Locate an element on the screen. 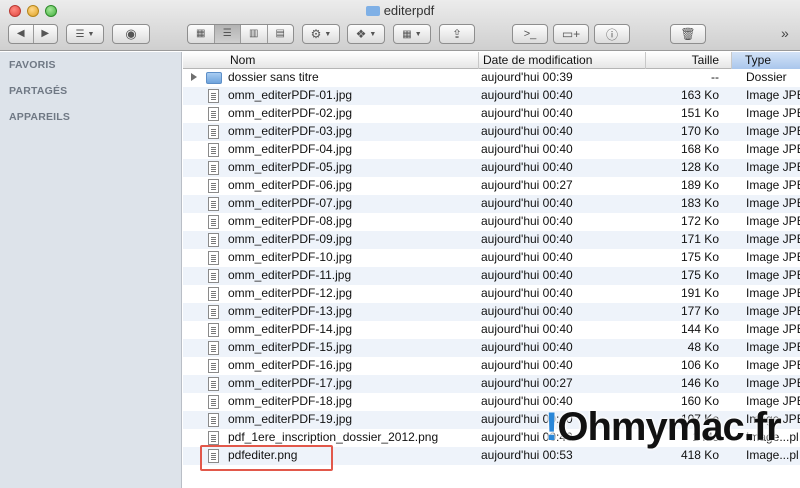  column-header-type: Type is located at coordinates (766, 60).